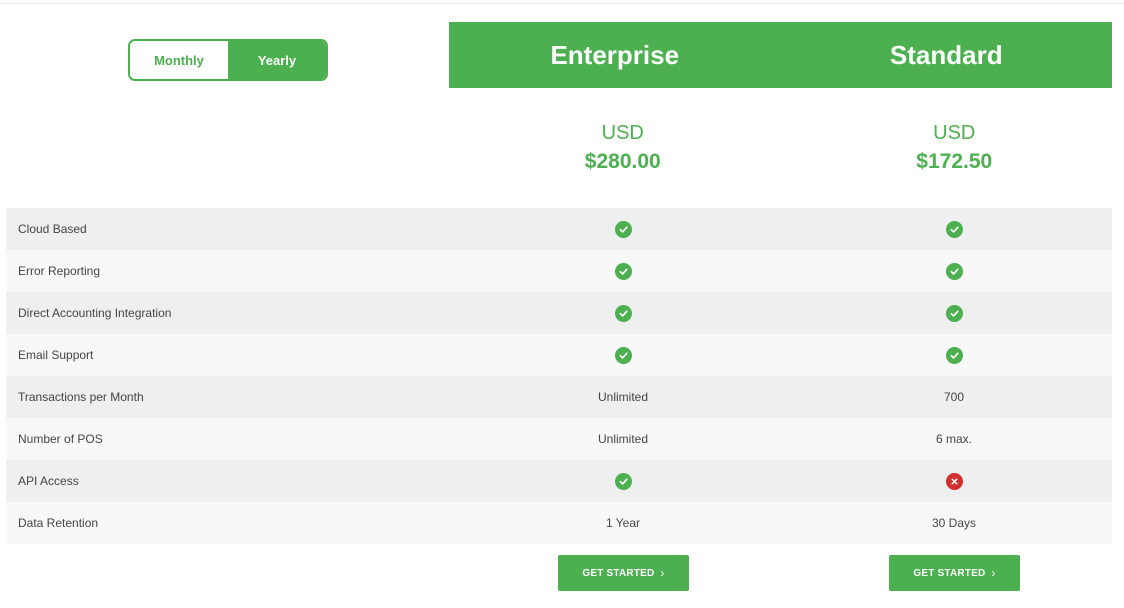  I want to click on price-standard: USD $172.50, so click(955, 149).